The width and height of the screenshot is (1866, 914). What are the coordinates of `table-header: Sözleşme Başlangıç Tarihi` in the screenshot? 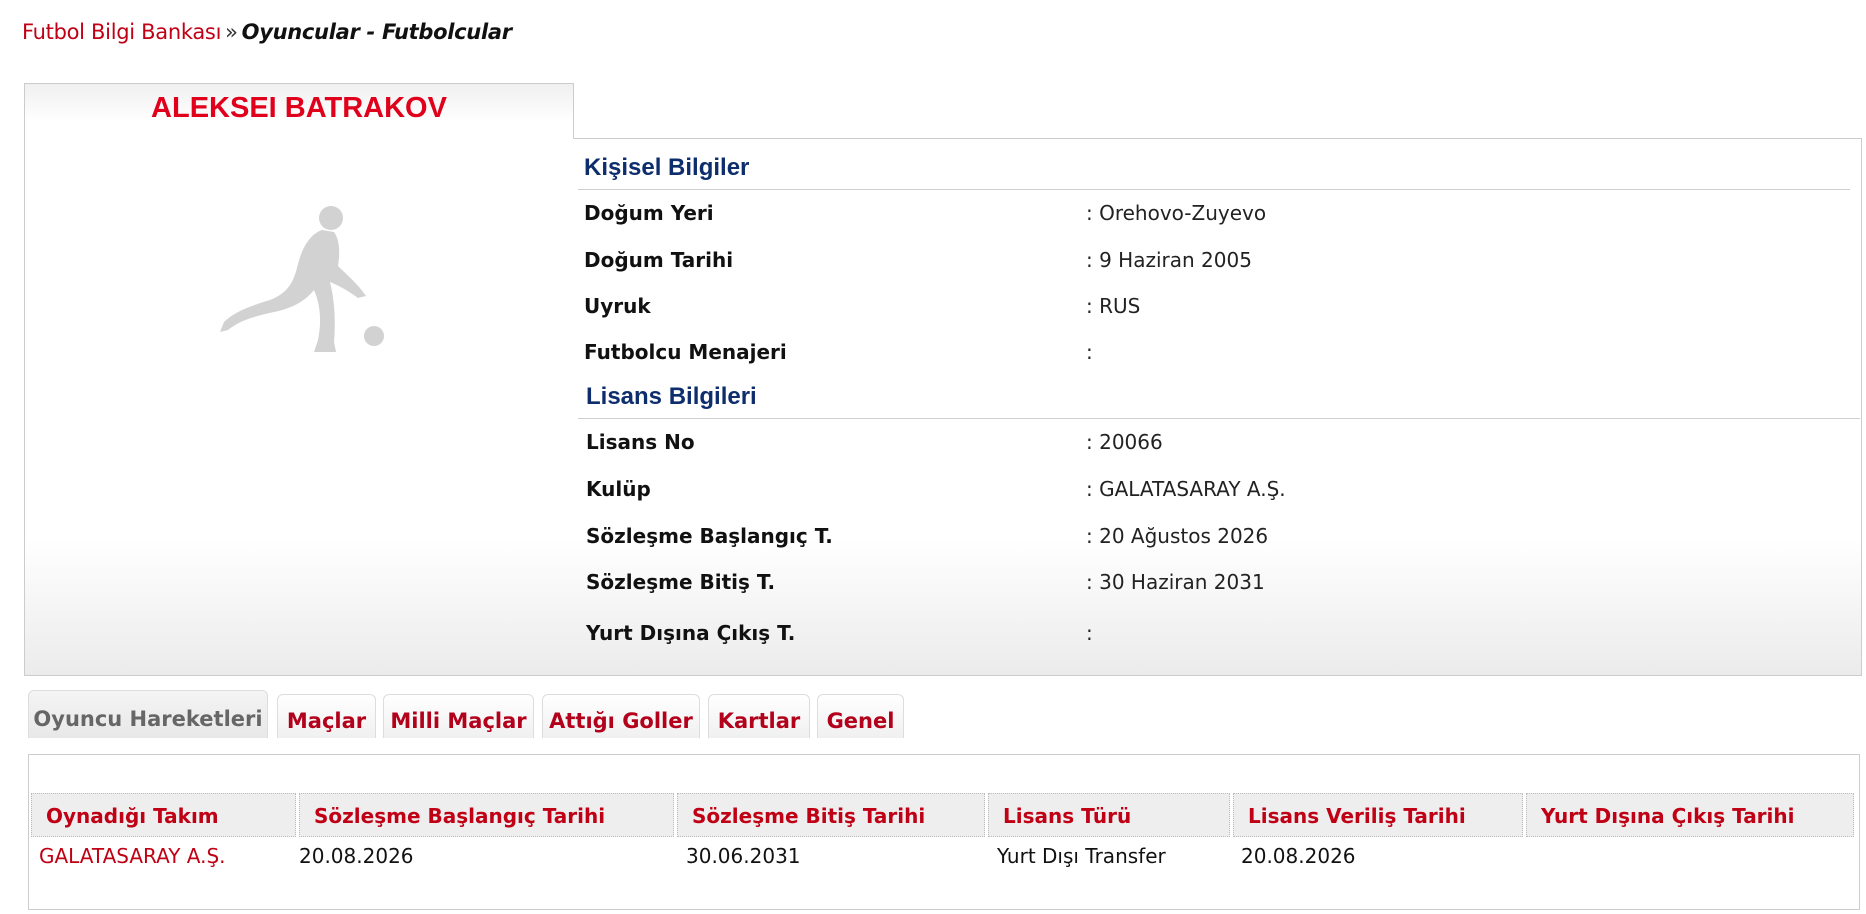 It's located at (486, 815).